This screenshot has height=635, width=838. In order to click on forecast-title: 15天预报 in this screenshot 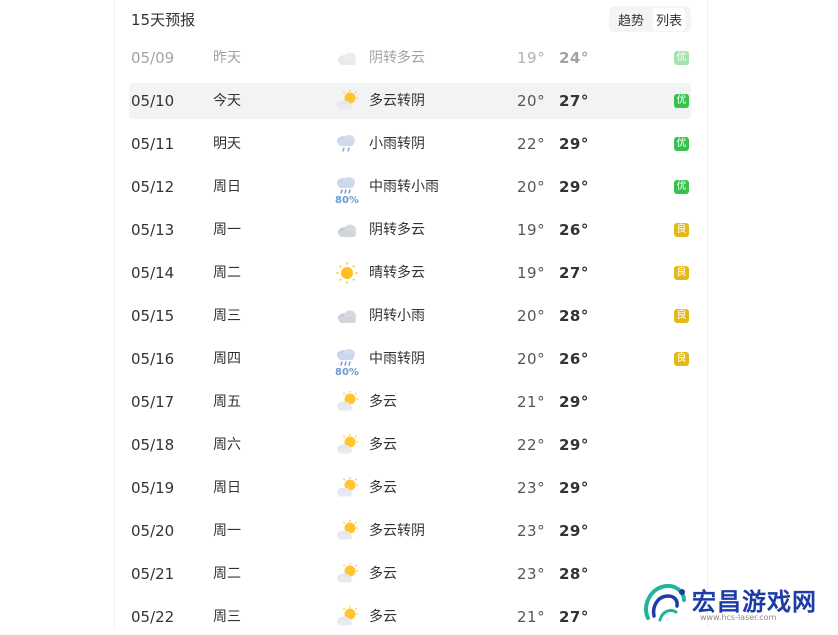, I will do `click(163, 20)`.